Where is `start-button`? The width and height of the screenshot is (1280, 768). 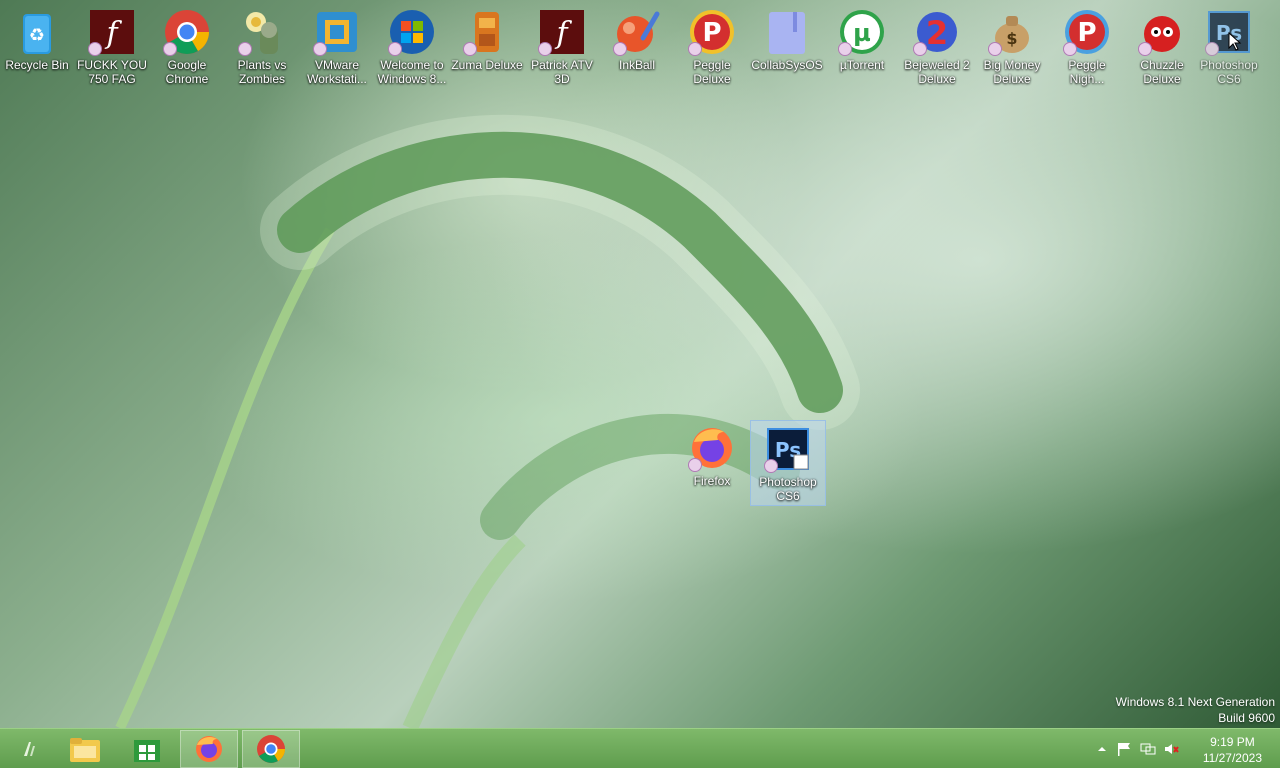
start-button is located at coordinates (29, 749).